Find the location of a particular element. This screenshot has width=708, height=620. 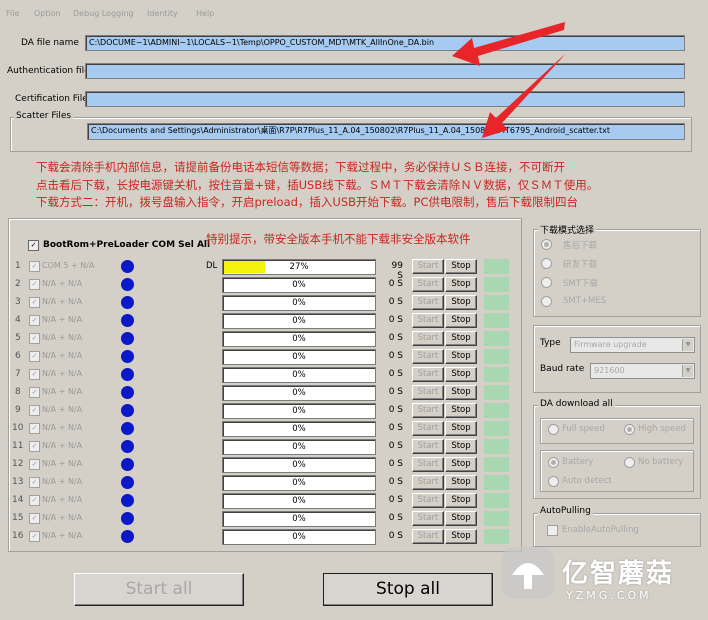

row-number: 13 is located at coordinates (18, 482).